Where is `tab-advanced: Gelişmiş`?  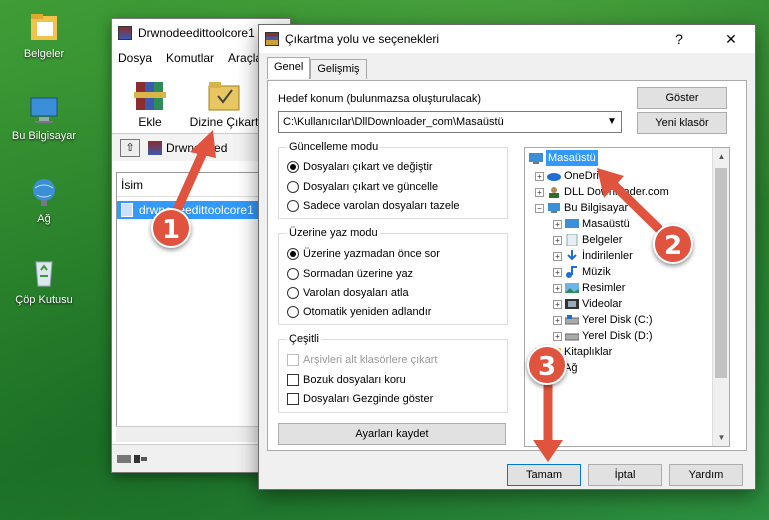
tab-advanced: Gelişmiş is located at coordinates (338, 69).